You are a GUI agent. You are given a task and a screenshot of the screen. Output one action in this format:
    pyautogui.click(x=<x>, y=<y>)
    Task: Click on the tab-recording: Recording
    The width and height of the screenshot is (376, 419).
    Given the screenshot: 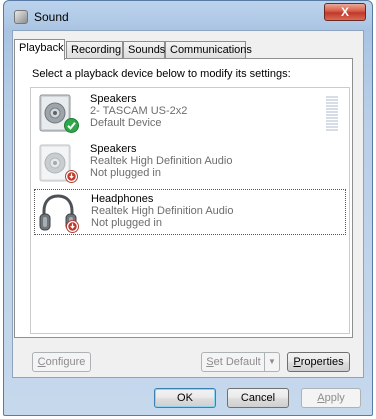 What is the action you would take?
    pyautogui.click(x=94, y=50)
    